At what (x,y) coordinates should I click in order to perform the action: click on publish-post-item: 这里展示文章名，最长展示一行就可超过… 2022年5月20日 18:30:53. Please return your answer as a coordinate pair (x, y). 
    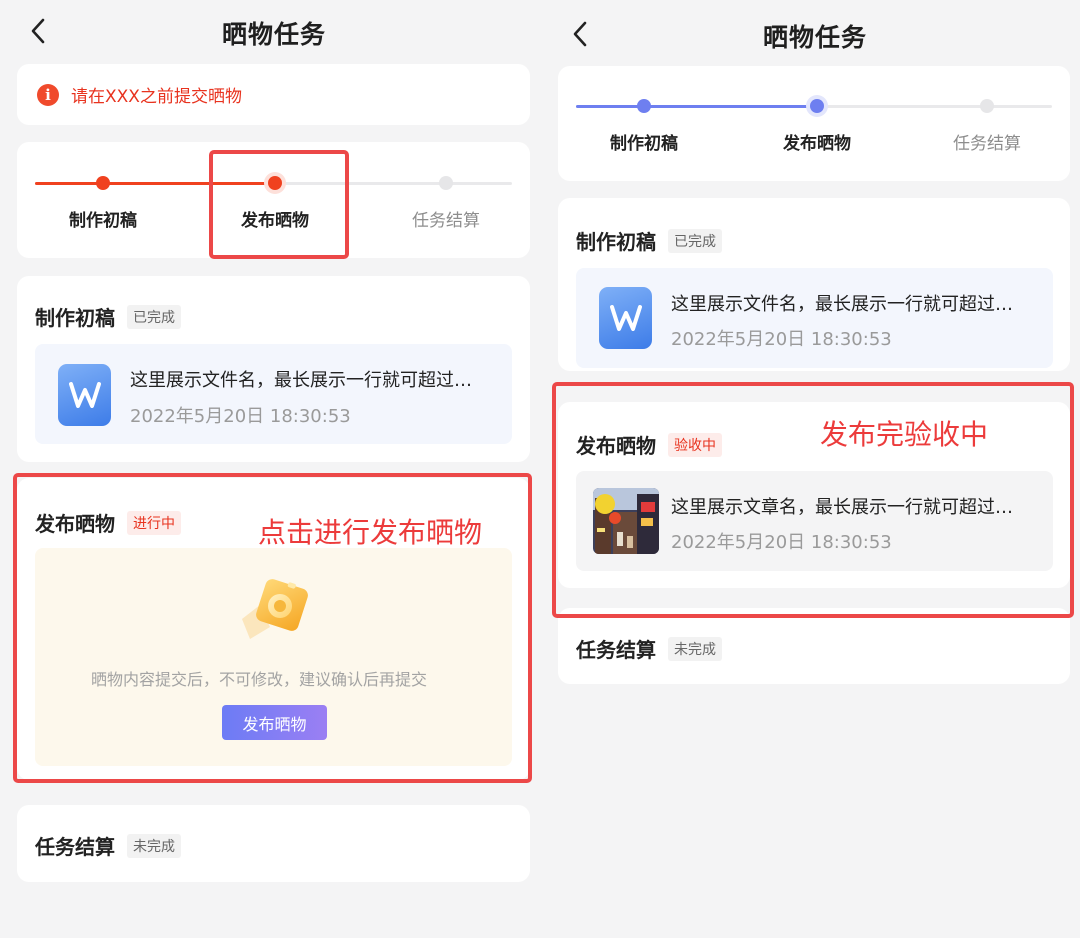
    Looking at the image, I should click on (814, 521).